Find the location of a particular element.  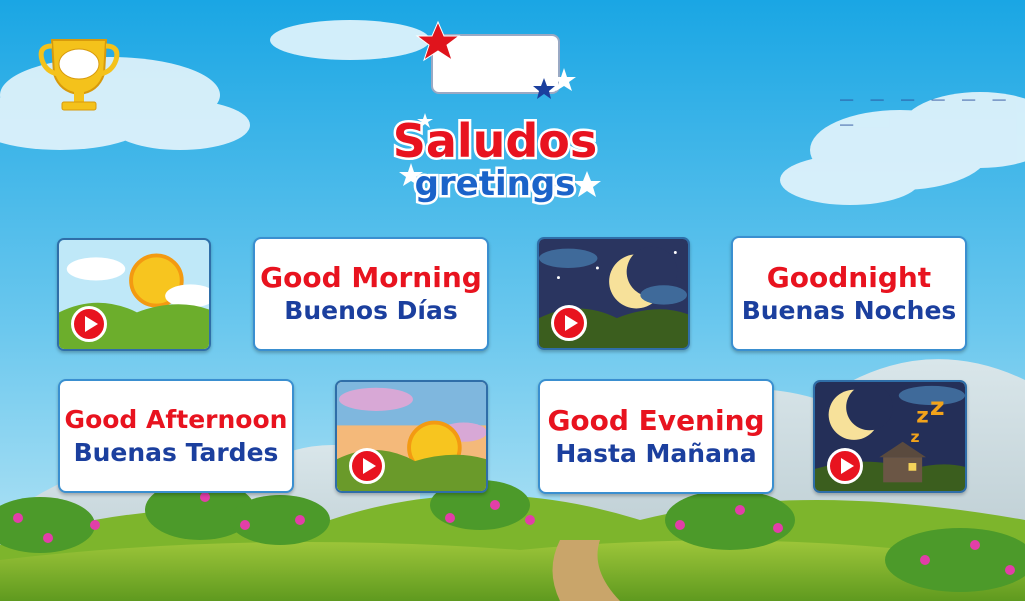

card-good-evening: Good Evening Hasta Mañana is located at coordinates (656, 436).